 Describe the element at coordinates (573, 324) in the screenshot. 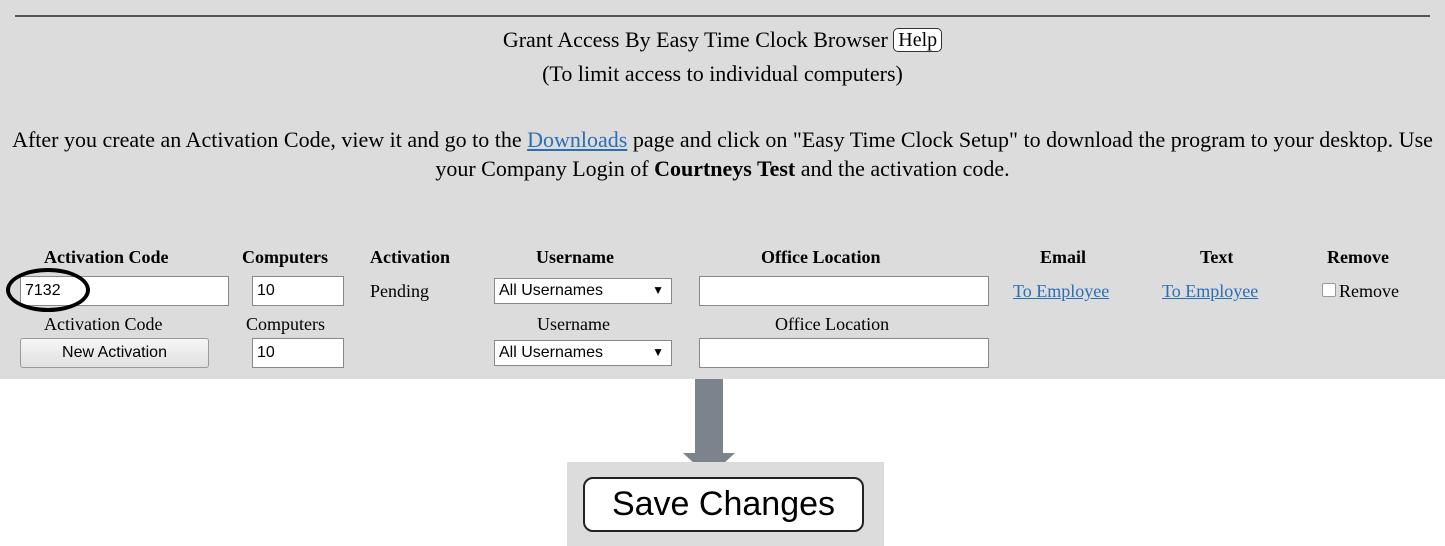

I see `new-username-label: Username` at that location.